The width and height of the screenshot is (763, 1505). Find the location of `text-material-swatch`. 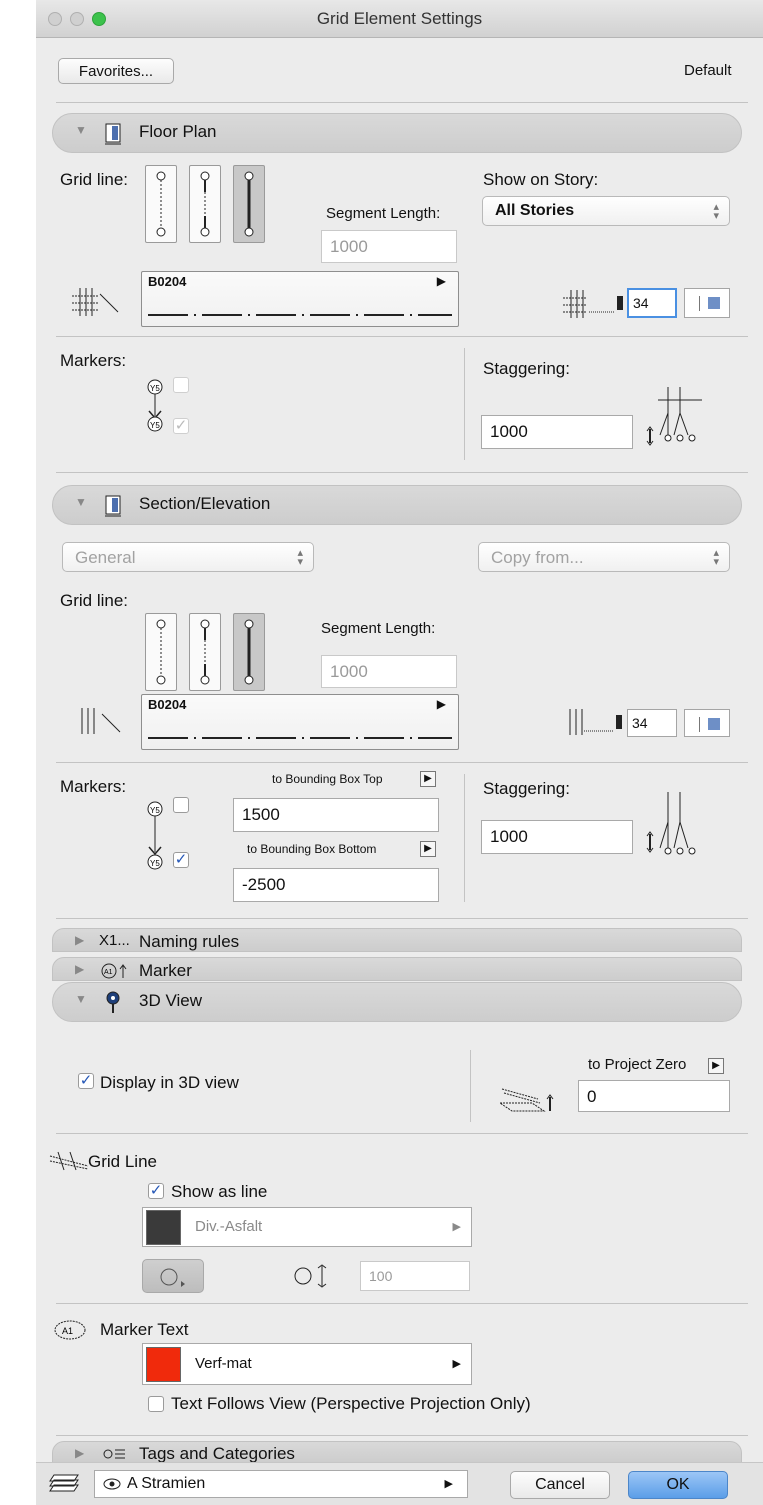

text-material-swatch is located at coordinates (163, 1364).